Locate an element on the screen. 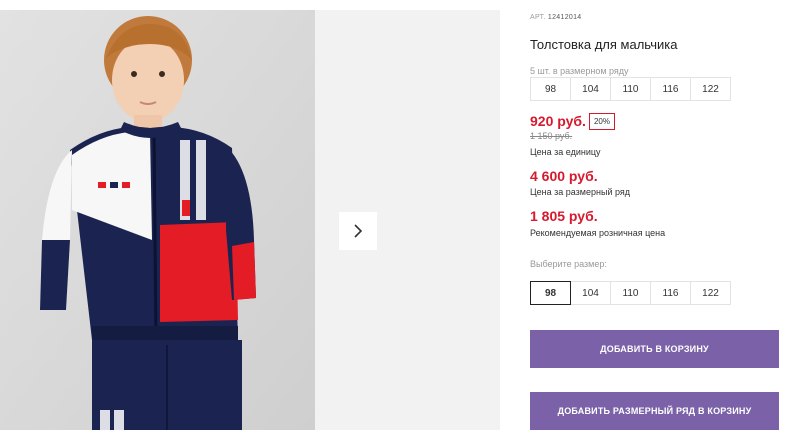 The image size is (800, 441). pack-size-cell: 104 is located at coordinates (590, 89).